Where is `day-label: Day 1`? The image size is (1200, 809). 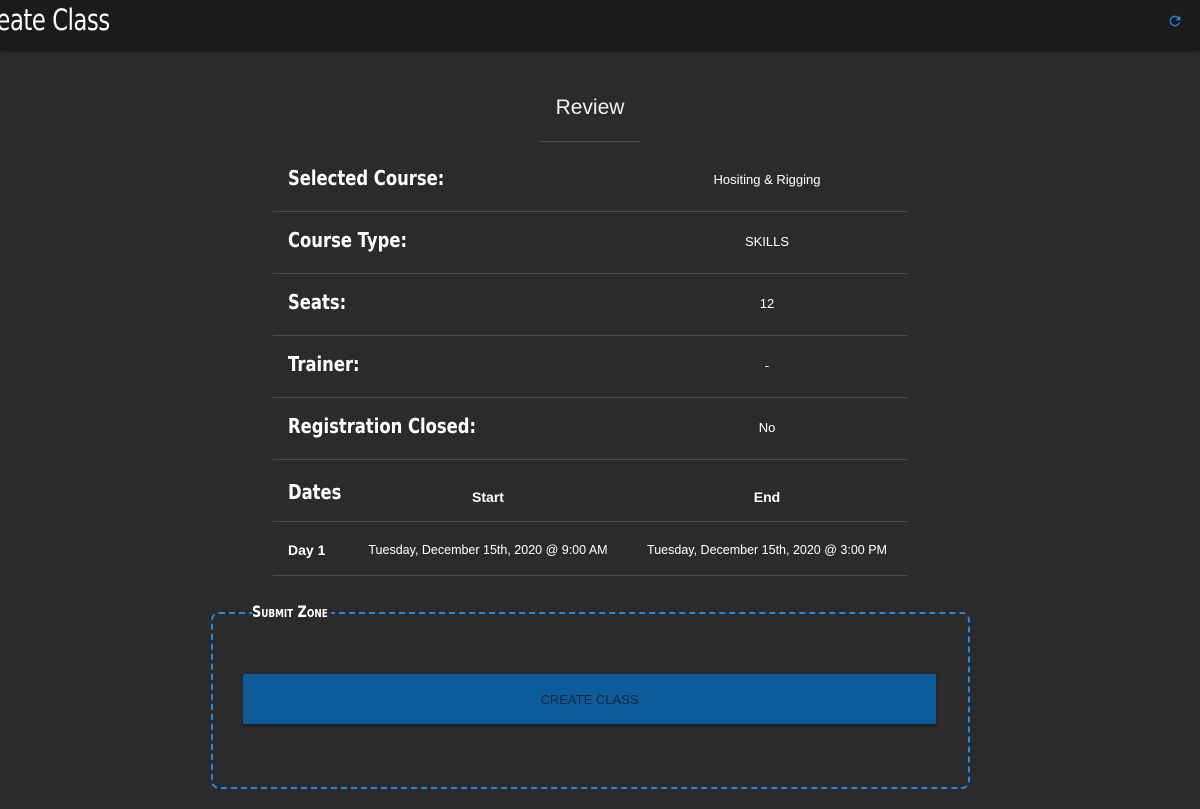 day-label: Day 1 is located at coordinates (307, 550).